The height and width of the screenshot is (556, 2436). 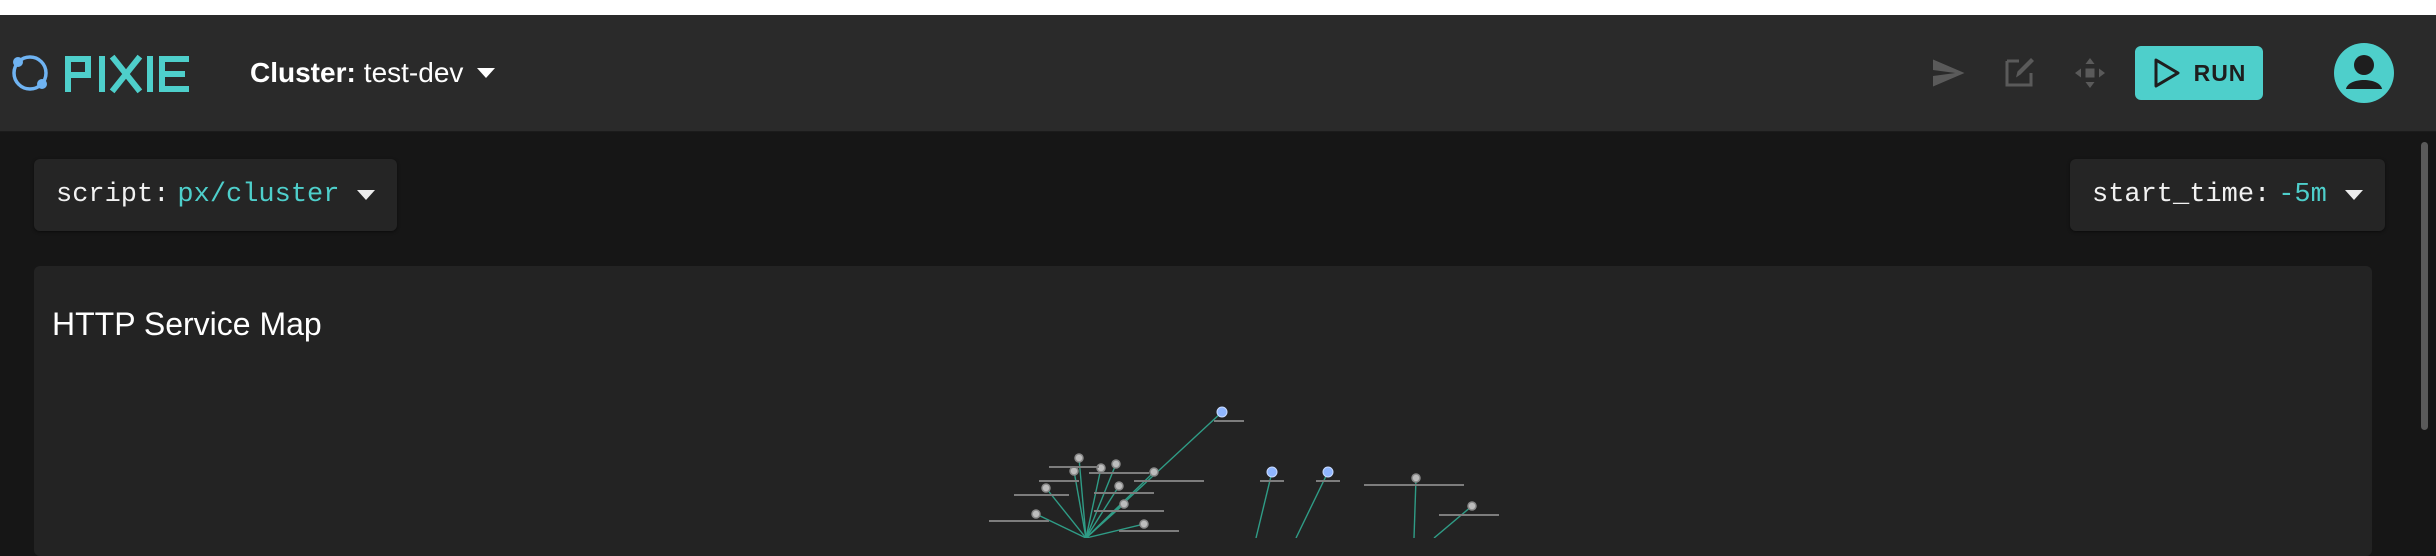 What do you see at coordinates (1218, 7) in the screenshot?
I see `browser-top-strip` at bounding box center [1218, 7].